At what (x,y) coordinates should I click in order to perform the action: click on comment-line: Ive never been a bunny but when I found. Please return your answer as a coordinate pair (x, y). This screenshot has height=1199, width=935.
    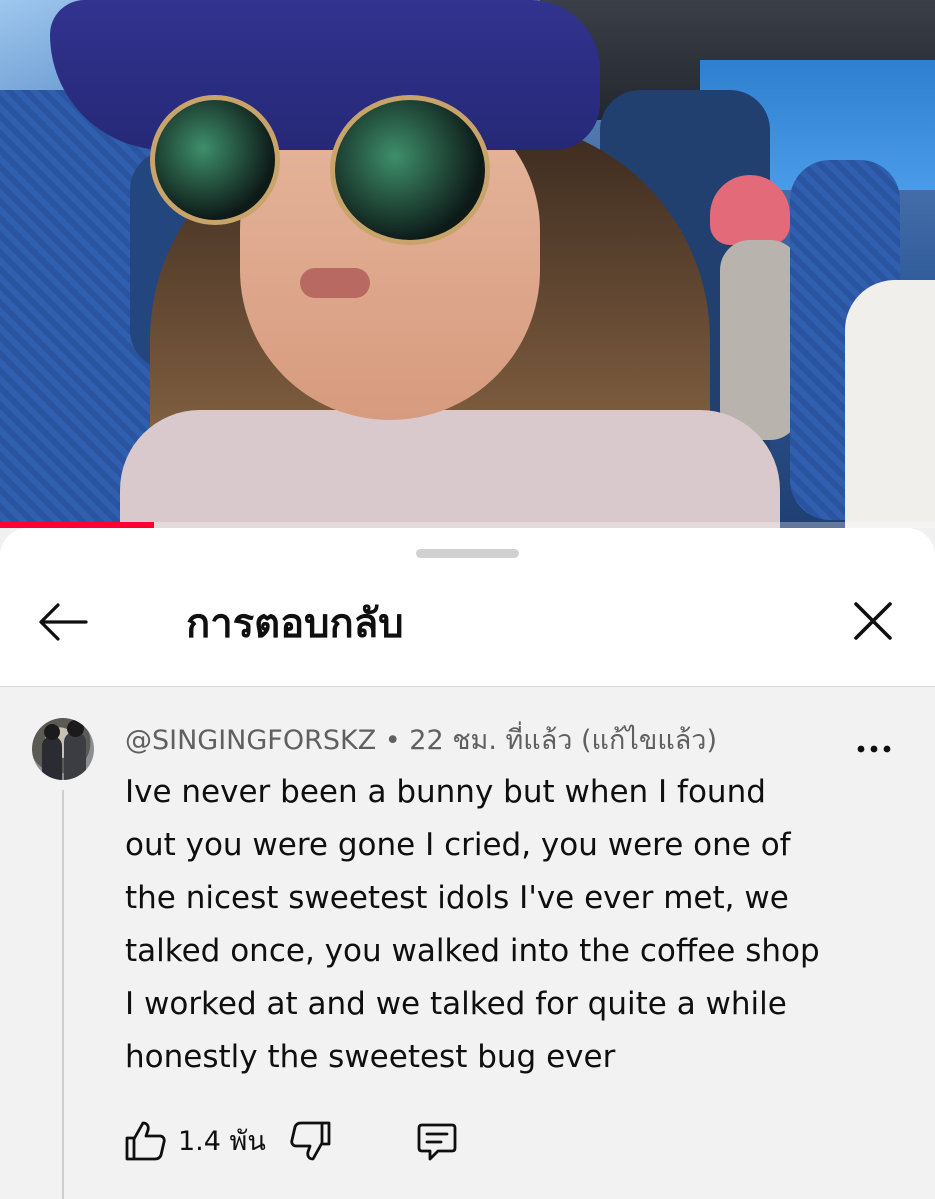
    Looking at the image, I should click on (445, 792).